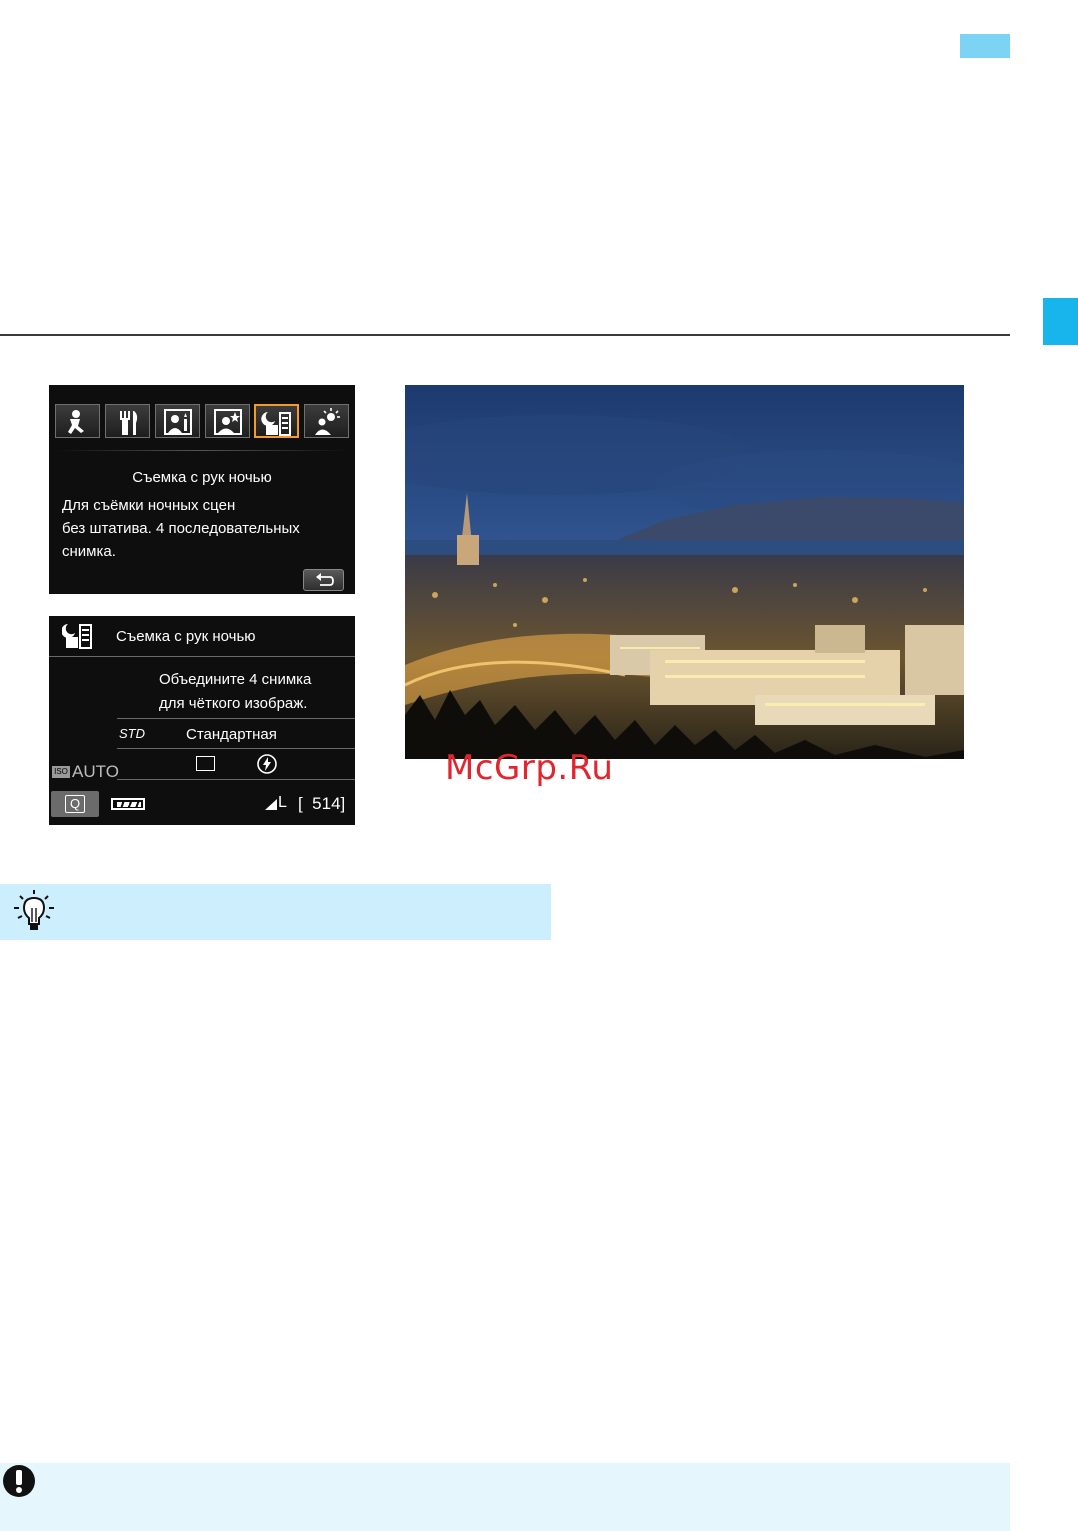 The height and width of the screenshot is (1531, 1078). I want to click on flash-off-icon, so click(267, 764).